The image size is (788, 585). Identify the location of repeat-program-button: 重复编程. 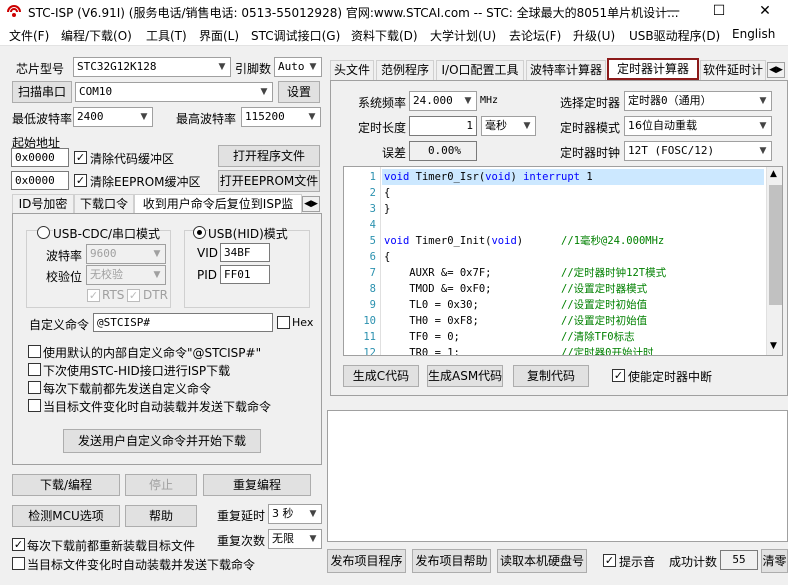
(257, 485).